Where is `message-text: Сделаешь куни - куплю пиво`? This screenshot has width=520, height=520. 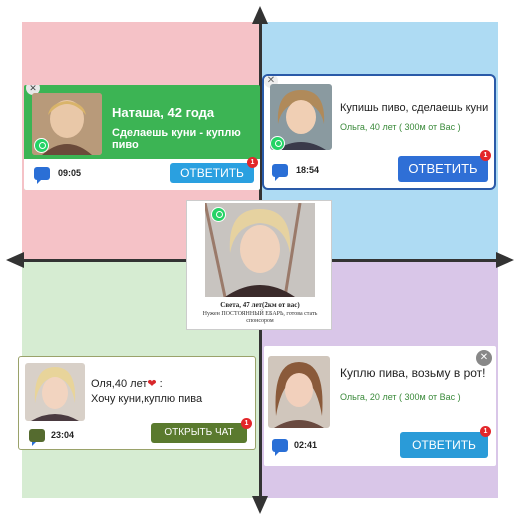
message-text: Сделаешь куни - куплю пиво is located at coordinates (176, 139).